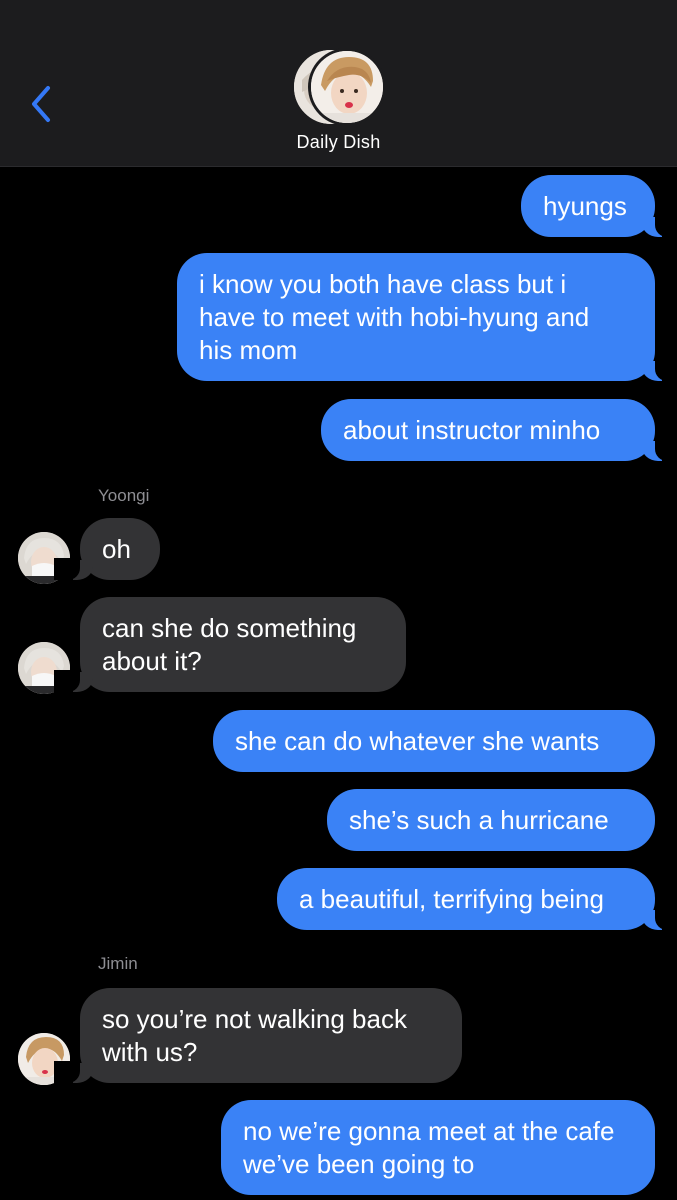  Describe the element at coordinates (124, 495) in the screenshot. I see `sender-name: Yoongi` at that location.